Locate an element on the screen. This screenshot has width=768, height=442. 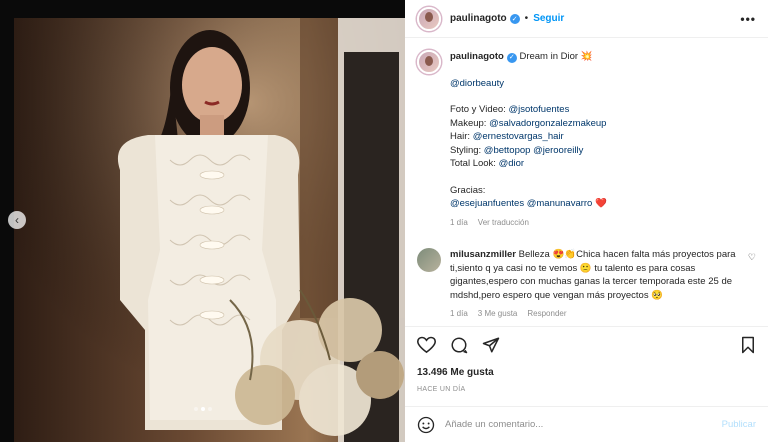
caption-avatar is located at coordinates (429, 62).